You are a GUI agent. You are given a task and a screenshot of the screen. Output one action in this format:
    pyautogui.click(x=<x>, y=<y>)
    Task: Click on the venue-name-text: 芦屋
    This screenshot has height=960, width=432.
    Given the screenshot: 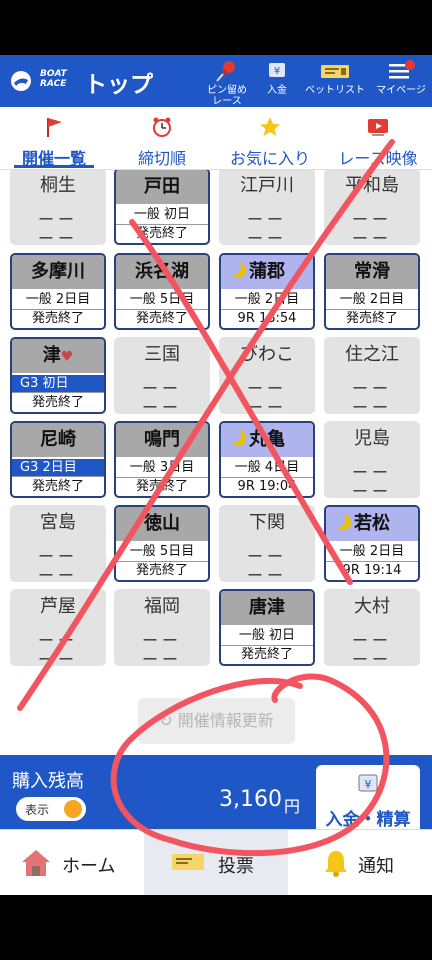 What is the action you would take?
    pyautogui.click(x=58, y=606)
    